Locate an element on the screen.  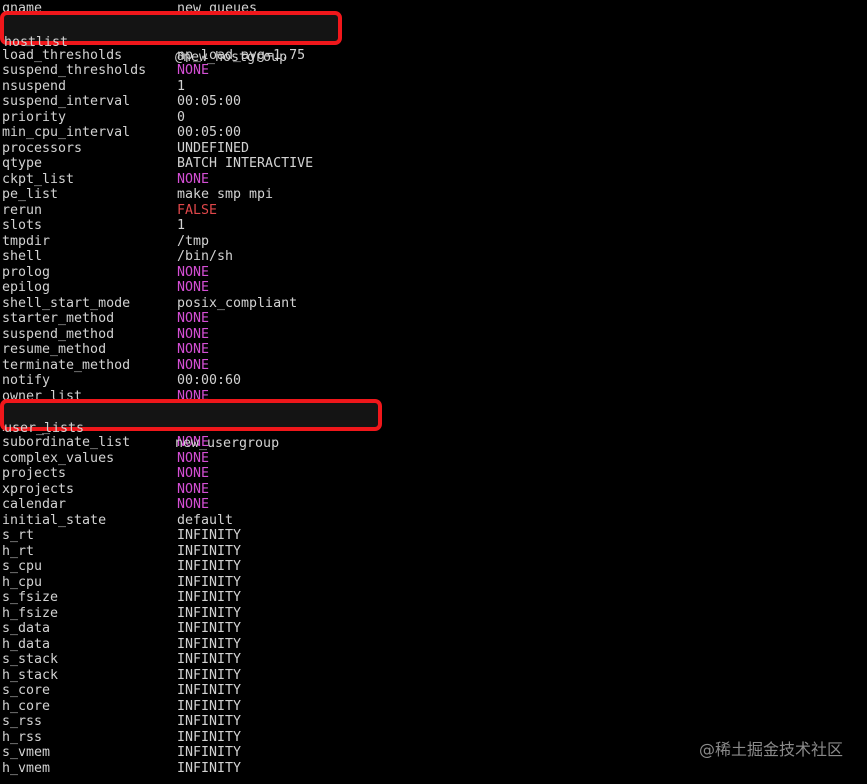
config-key: shell is located at coordinates (22, 256).